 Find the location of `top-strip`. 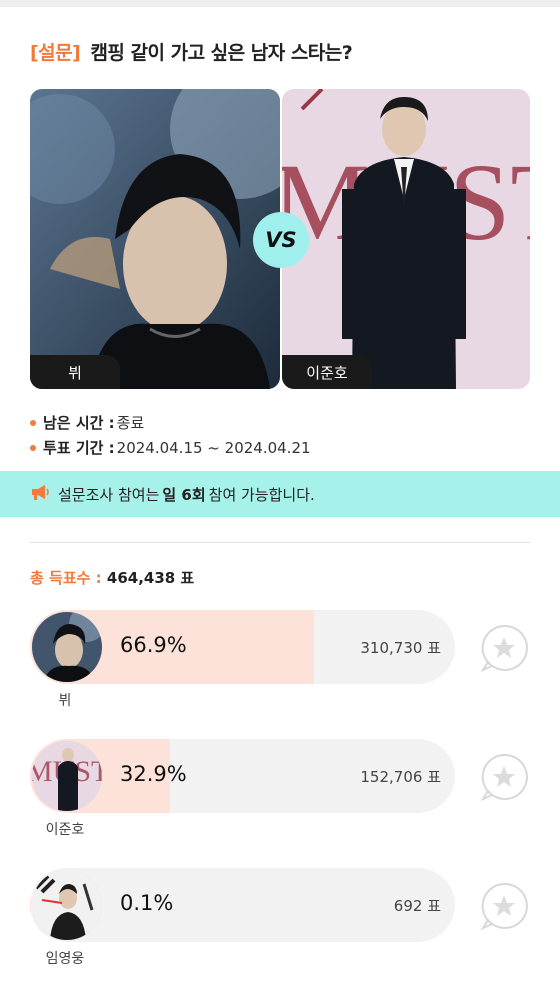

top-strip is located at coordinates (280, 3).